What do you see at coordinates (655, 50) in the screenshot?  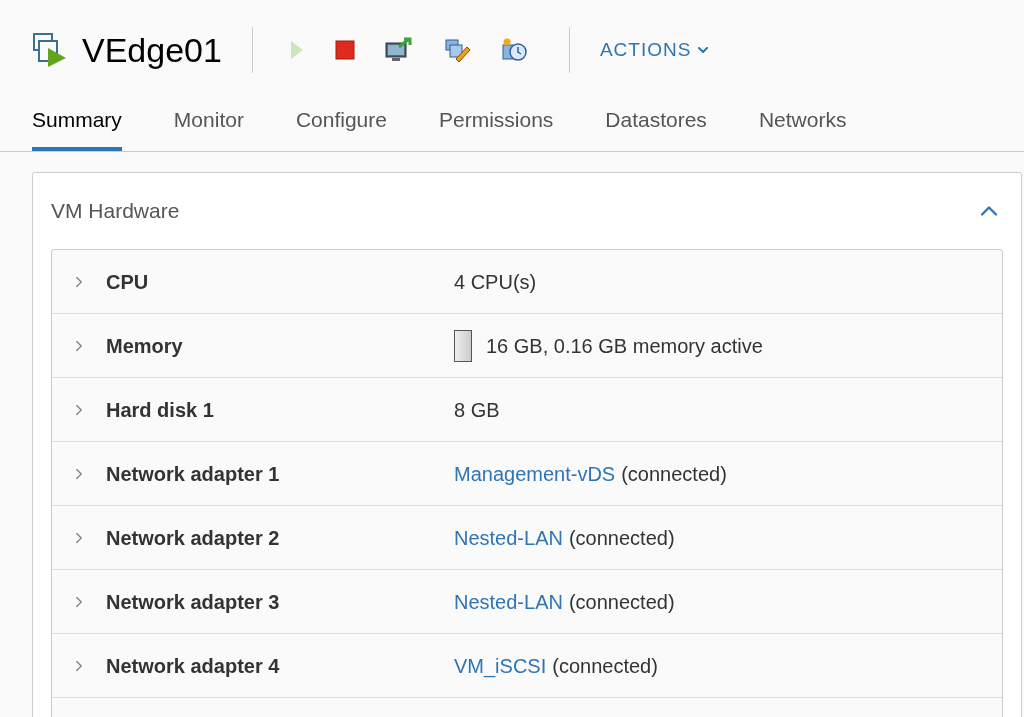 I see `actions-menu-button: ACTIONS` at bounding box center [655, 50].